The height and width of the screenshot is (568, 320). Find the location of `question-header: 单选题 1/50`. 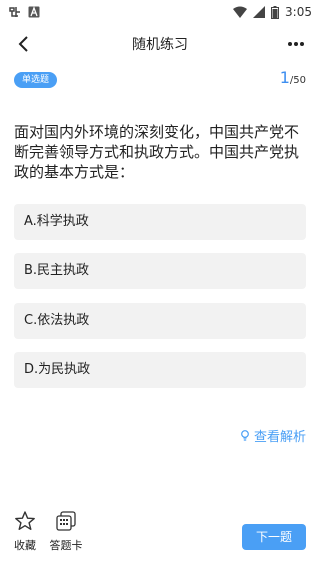

question-header: 单选题 1/50 is located at coordinates (160, 80).